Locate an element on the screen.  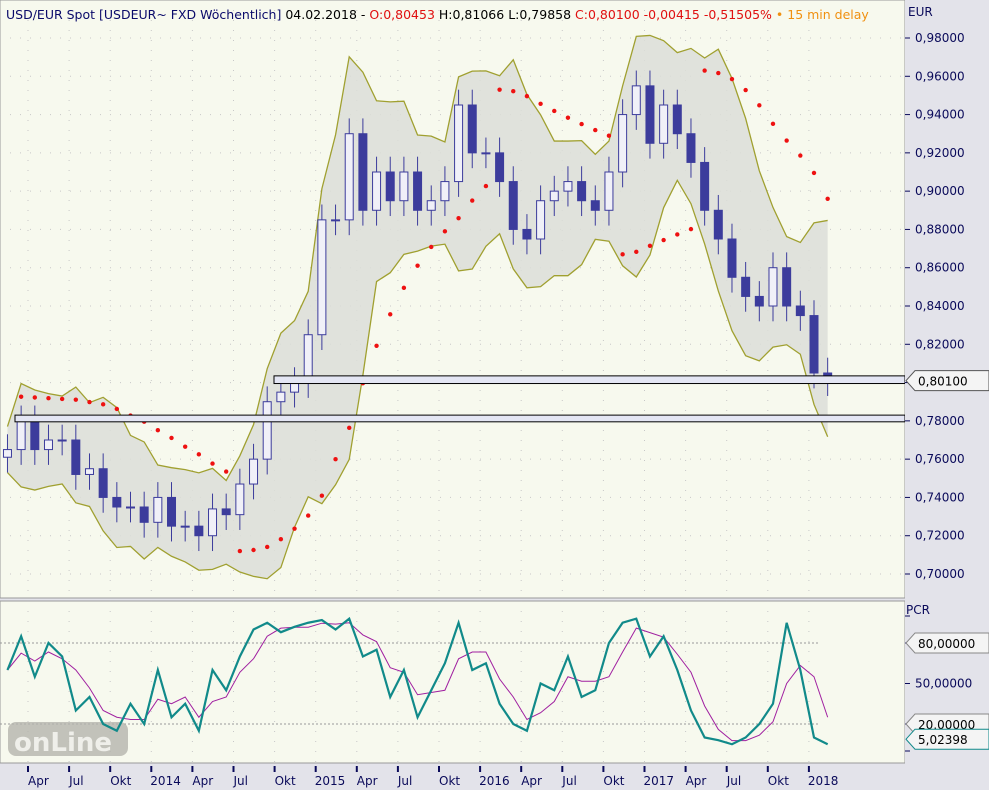
support-zone is located at coordinates (589, 380).